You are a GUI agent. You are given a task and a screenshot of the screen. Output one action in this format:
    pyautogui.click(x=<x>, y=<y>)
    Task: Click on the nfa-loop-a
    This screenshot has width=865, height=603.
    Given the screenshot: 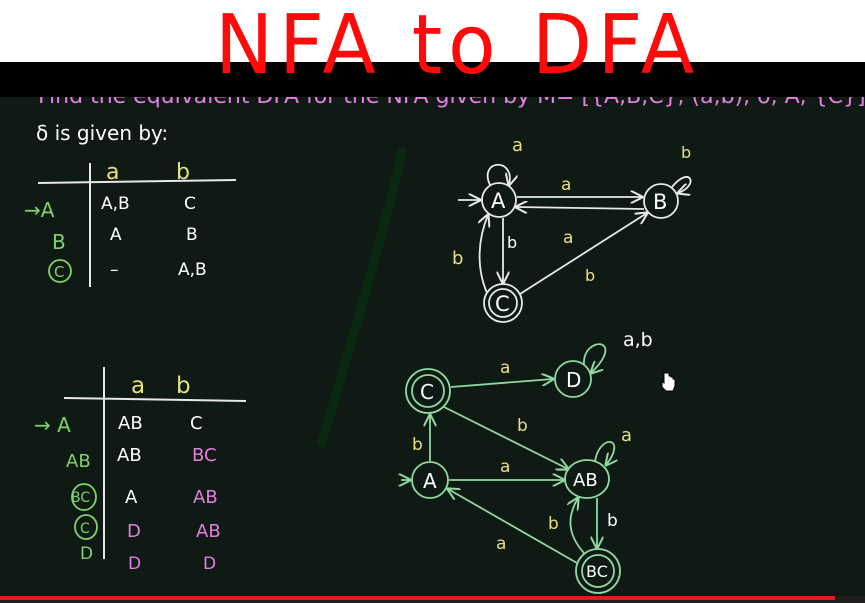 What is the action you would take?
    pyautogui.click(x=498, y=174)
    